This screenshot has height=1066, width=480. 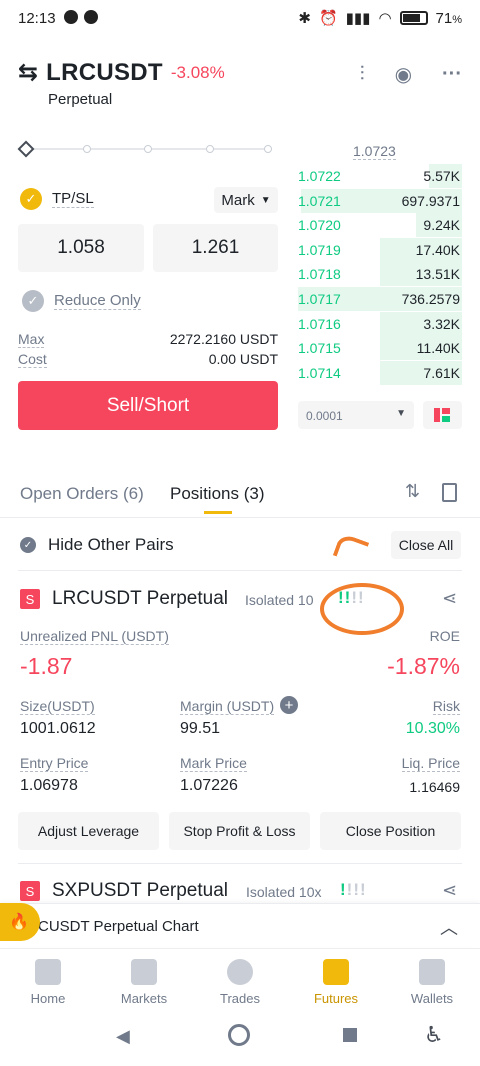 I want to click on bottom-tab-bar: Home Markets Trades Futures Wallets, so click(x=240, y=983).